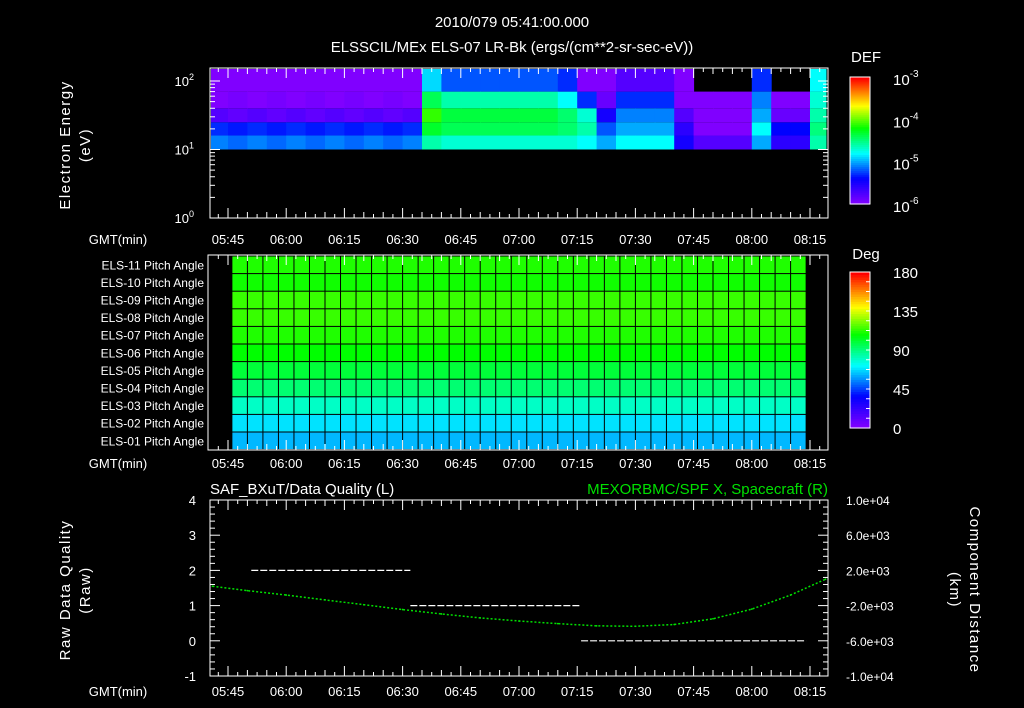  Describe the element at coordinates (519, 603) in the screenshot. I see `spacecraft-x-line` at that location.